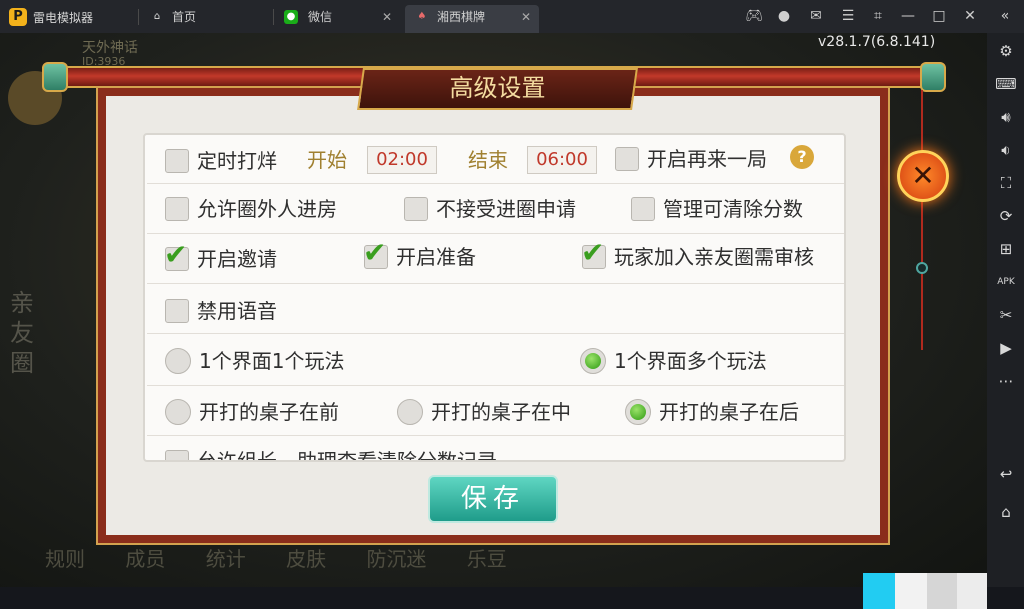  I want to click on tab-wechat: ● 微信 ✕, so click(338, 19).